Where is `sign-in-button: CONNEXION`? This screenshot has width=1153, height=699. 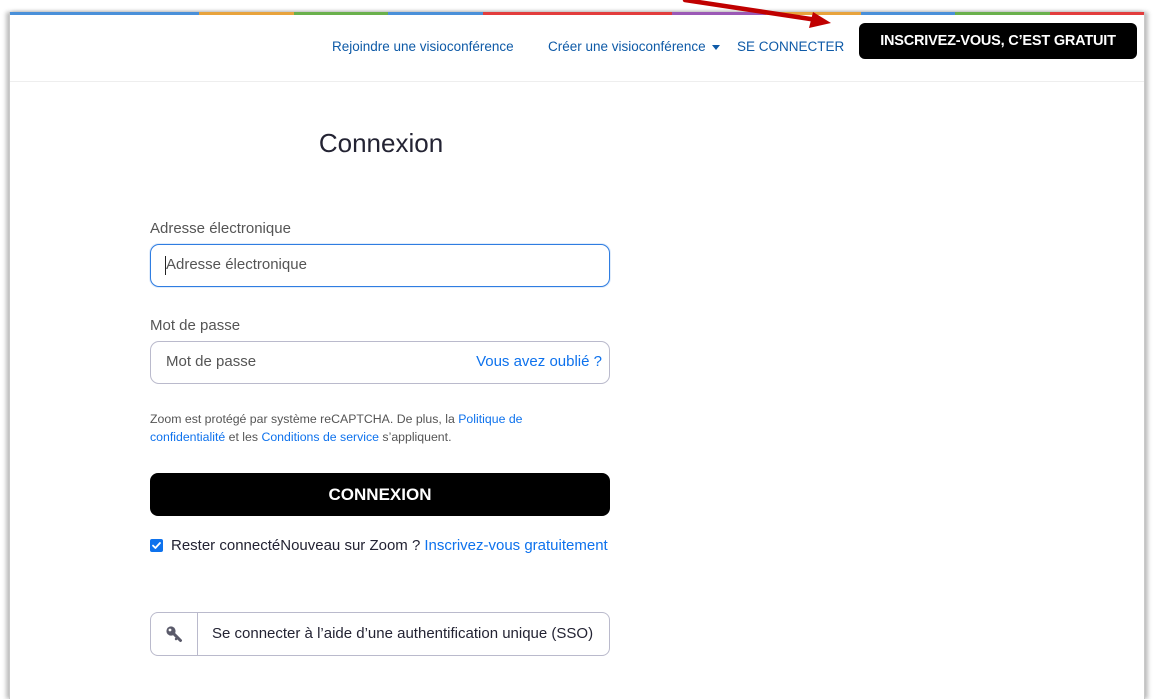 sign-in-button: CONNEXION is located at coordinates (380, 494).